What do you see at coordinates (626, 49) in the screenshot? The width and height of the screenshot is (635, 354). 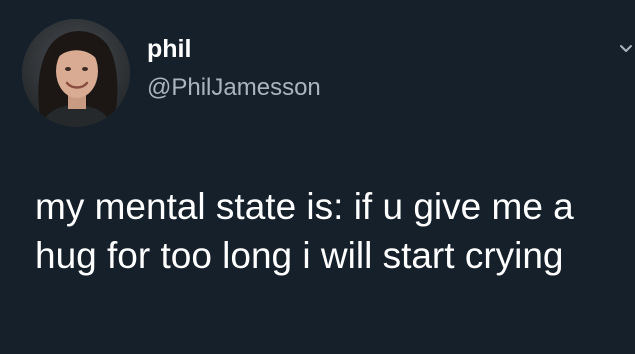 I see `chevron-down-icon` at bounding box center [626, 49].